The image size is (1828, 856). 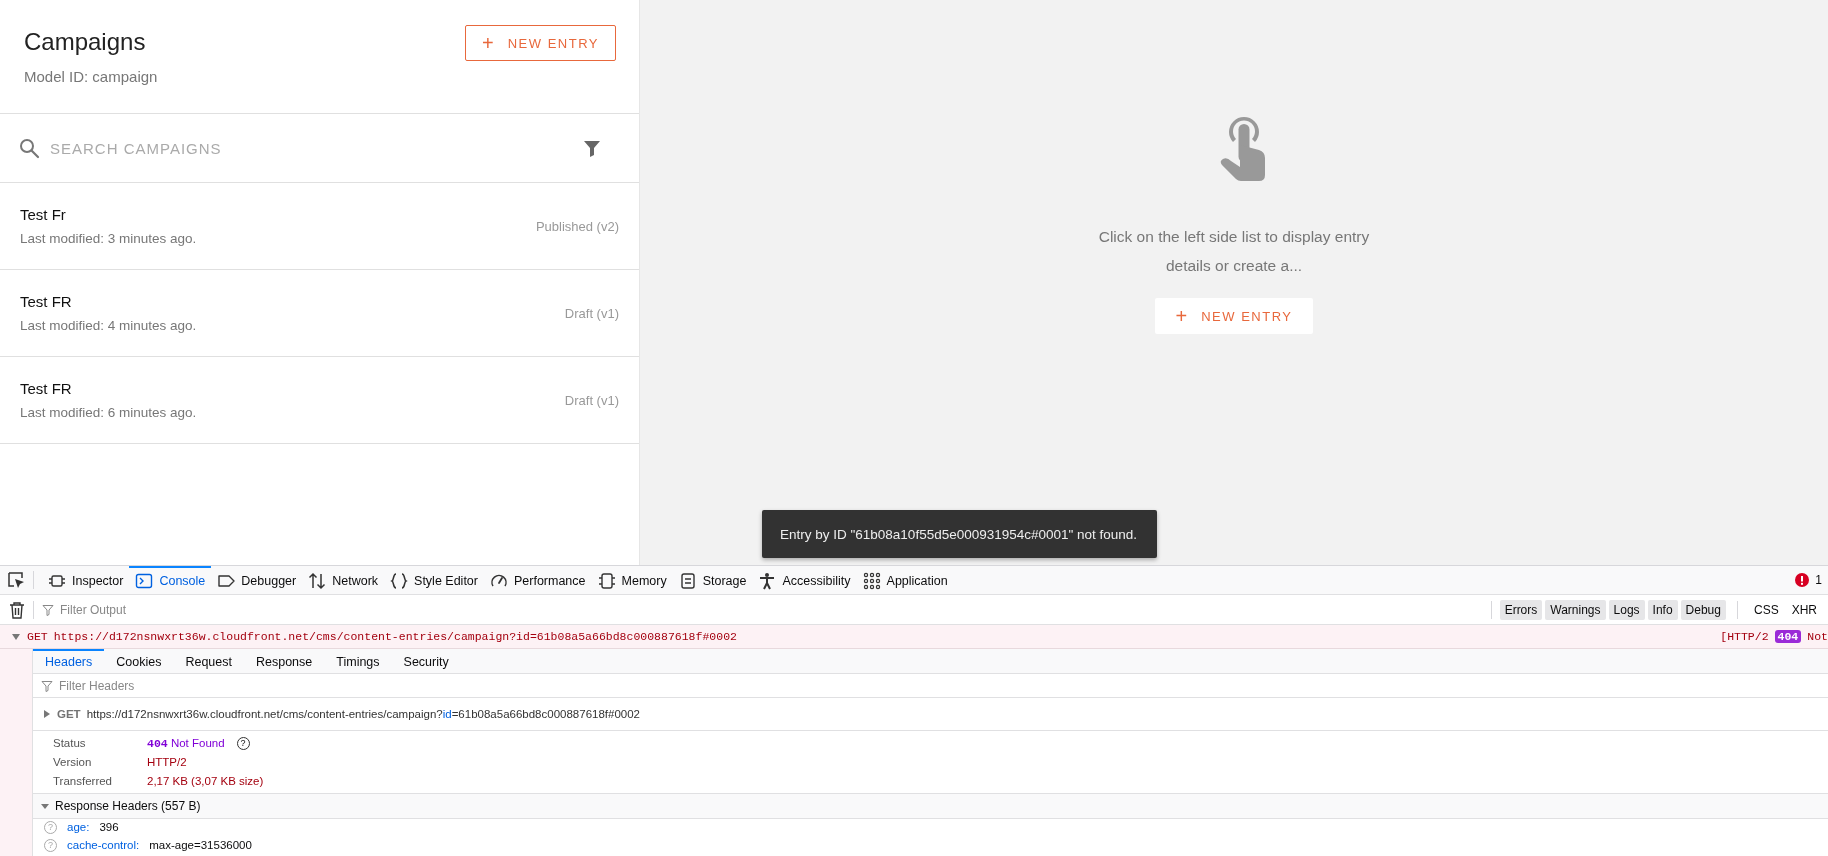 What do you see at coordinates (319, 313) in the screenshot?
I see `entry-row: Test FR Last modified: 4 minutes ago. Draft (v1)` at bounding box center [319, 313].